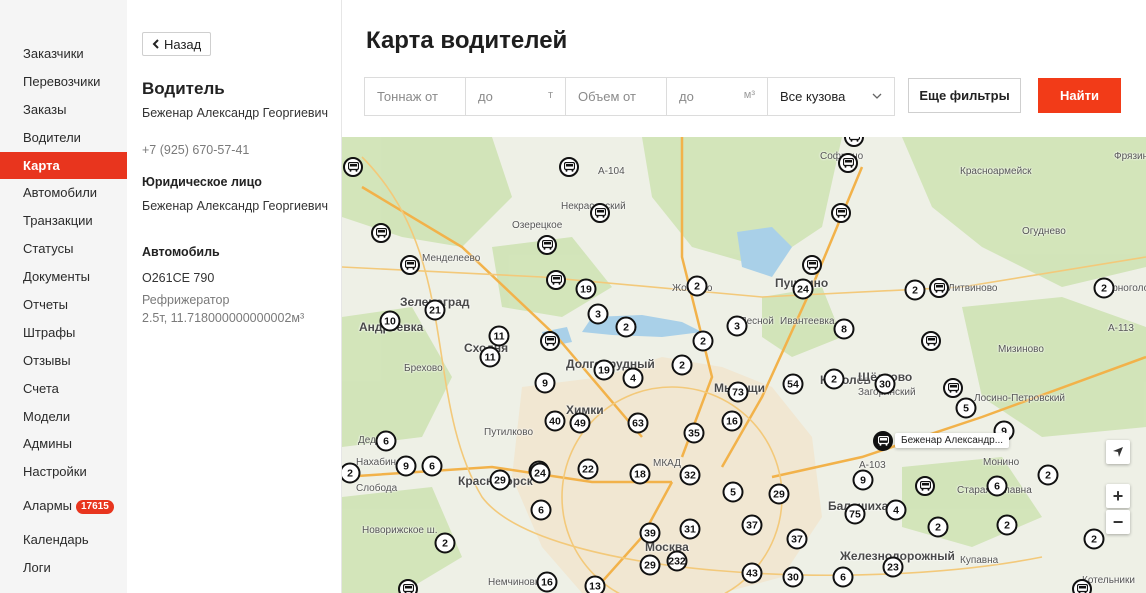 Image resolution: width=1146 pixels, height=593 pixels. Describe the element at coordinates (844, 329) in the screenshot. I see `driver-cluster-marker: 8` at that location.